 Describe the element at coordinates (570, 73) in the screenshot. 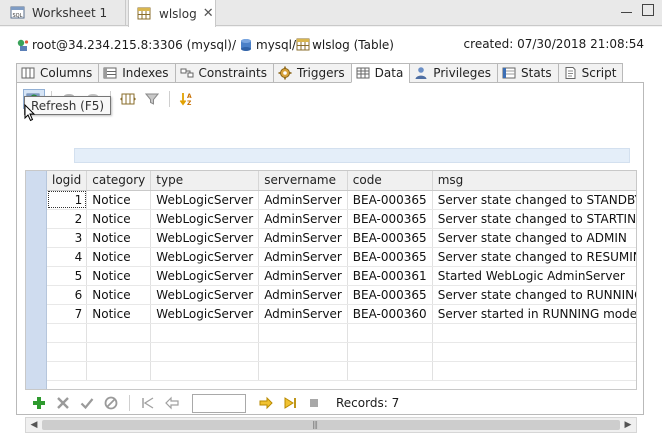

I see `script-icon` at that location.